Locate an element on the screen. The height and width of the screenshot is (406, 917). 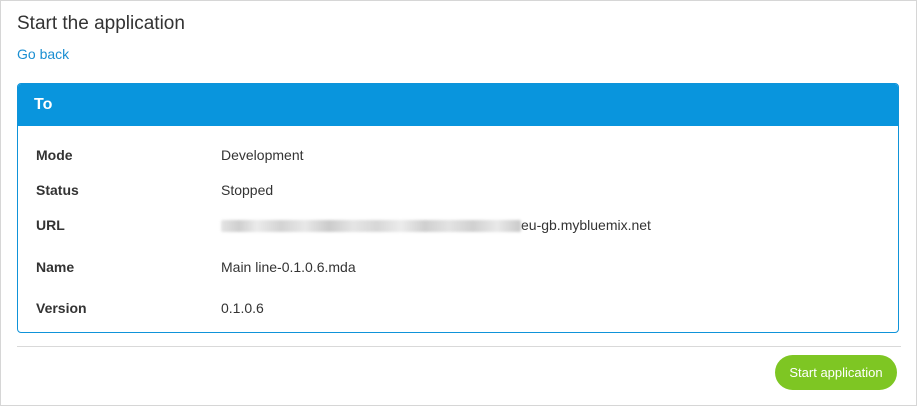
name-label: Name is located at coordinates (55, 267).